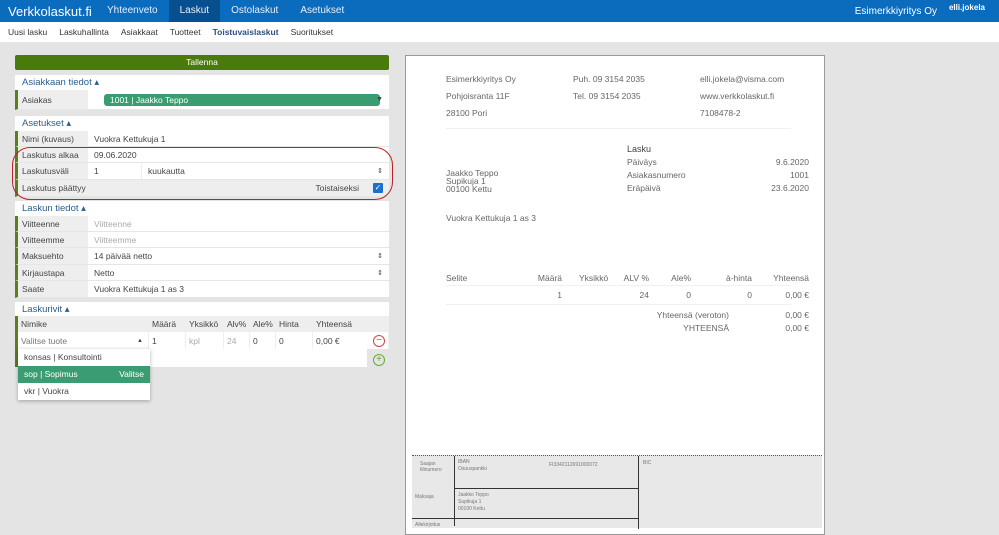  Describe the element at coordinates (202, 82) in the screenshot. I see `section-customer: Asiakkaan tiedot ▴` at that location.